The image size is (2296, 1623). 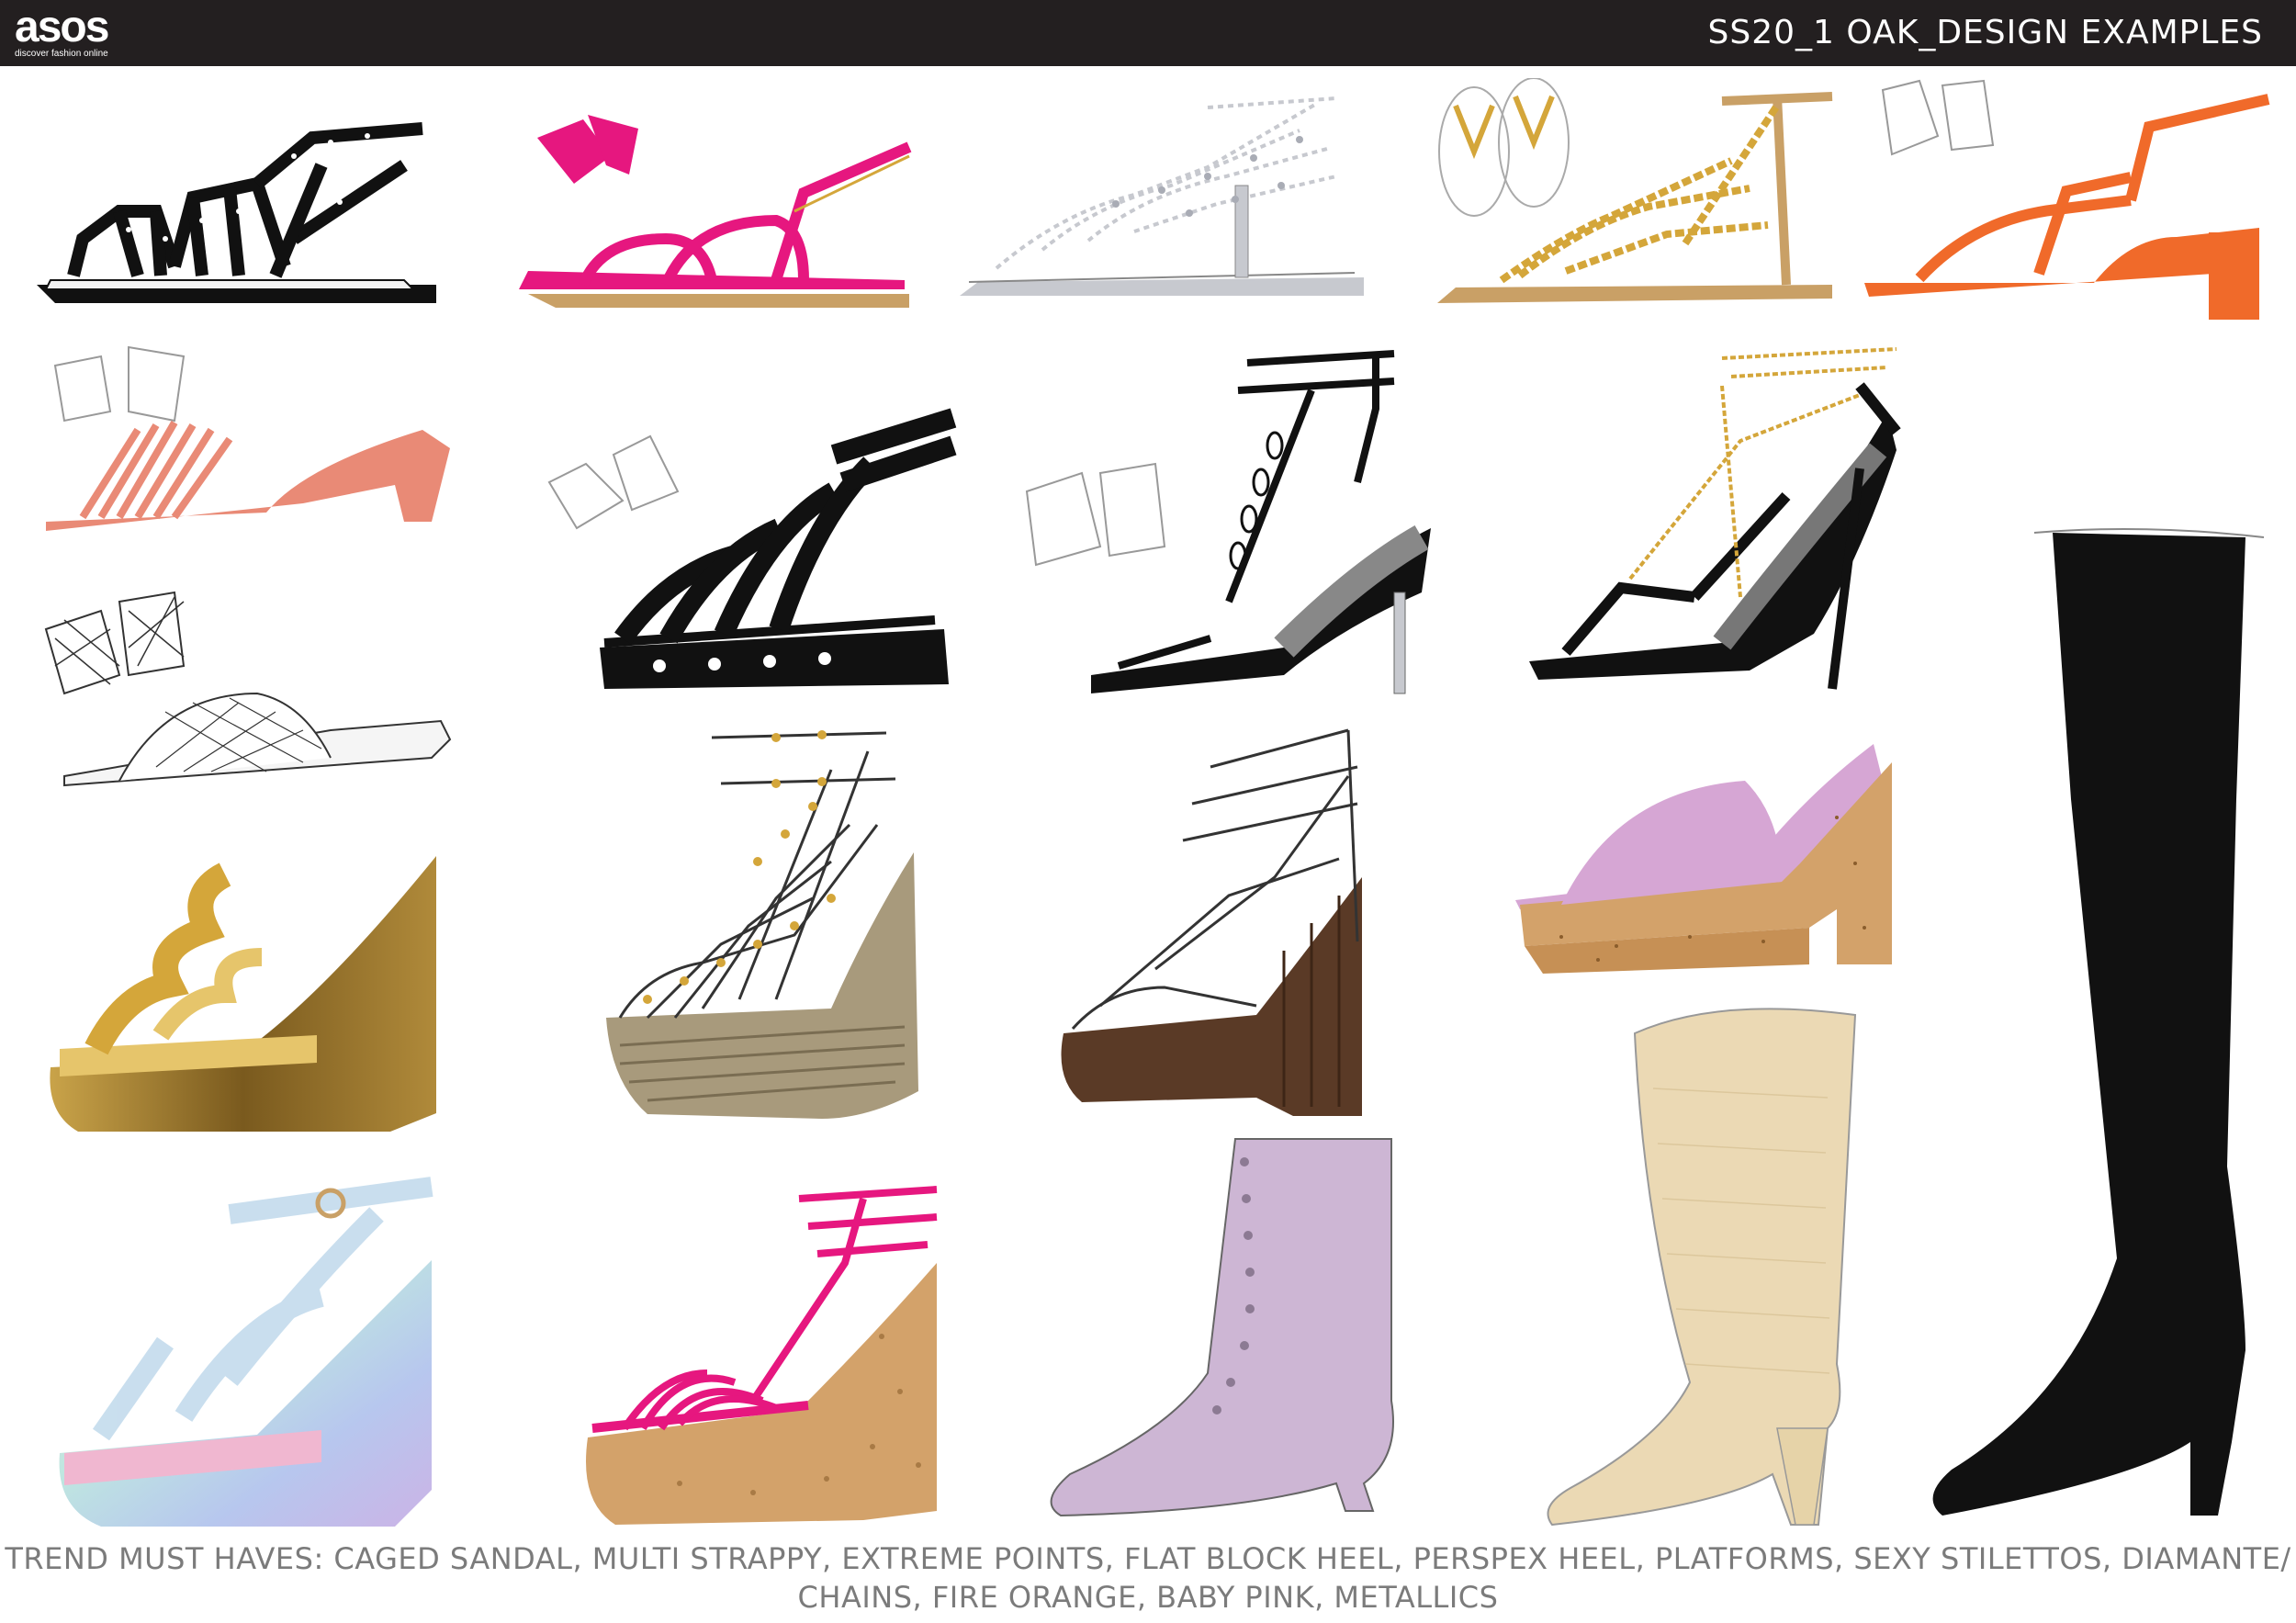 What do you see at coordinates (237, 212) in the screenshot?
I see `caged-sandal-icon` at bounding box center [237, 212].